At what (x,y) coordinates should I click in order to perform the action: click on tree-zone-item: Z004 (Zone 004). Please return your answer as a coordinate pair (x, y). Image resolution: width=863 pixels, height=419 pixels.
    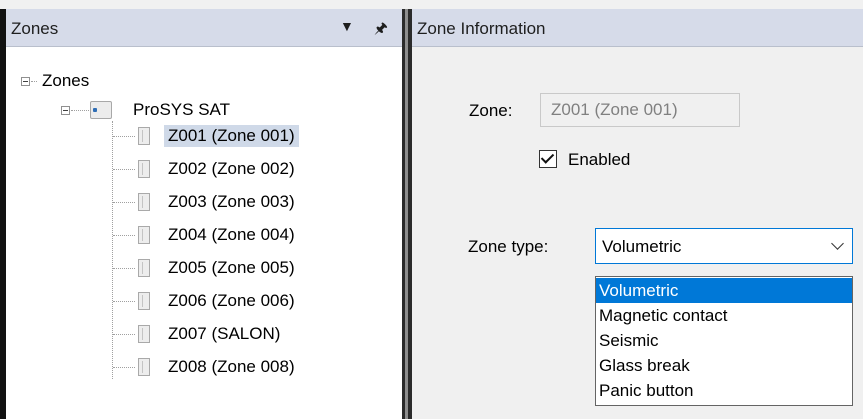
    Looking at the image, I should click on (231, 235).